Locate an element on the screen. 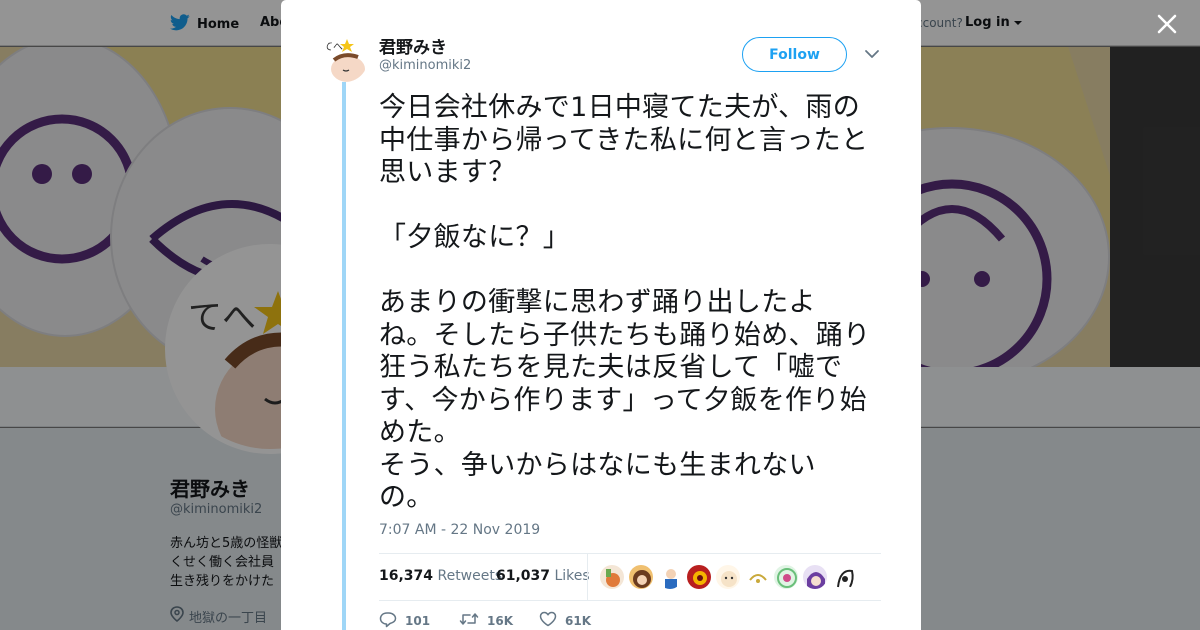 The image size is (1200, 630). reply-icon is located at coordinates (388, 620).